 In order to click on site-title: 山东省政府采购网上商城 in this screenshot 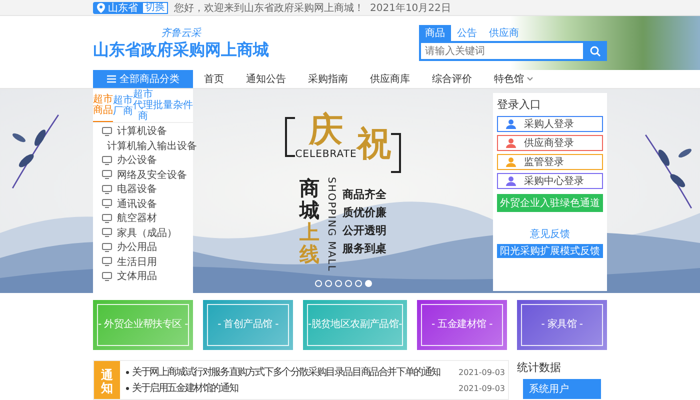, I will do `click(181, 50)`.